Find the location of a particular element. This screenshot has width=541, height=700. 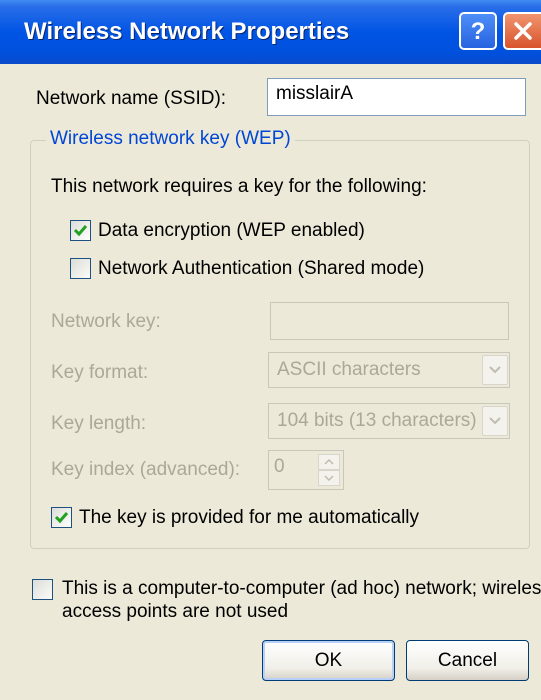

key-index-up-button is located at coordinates (329, 462).